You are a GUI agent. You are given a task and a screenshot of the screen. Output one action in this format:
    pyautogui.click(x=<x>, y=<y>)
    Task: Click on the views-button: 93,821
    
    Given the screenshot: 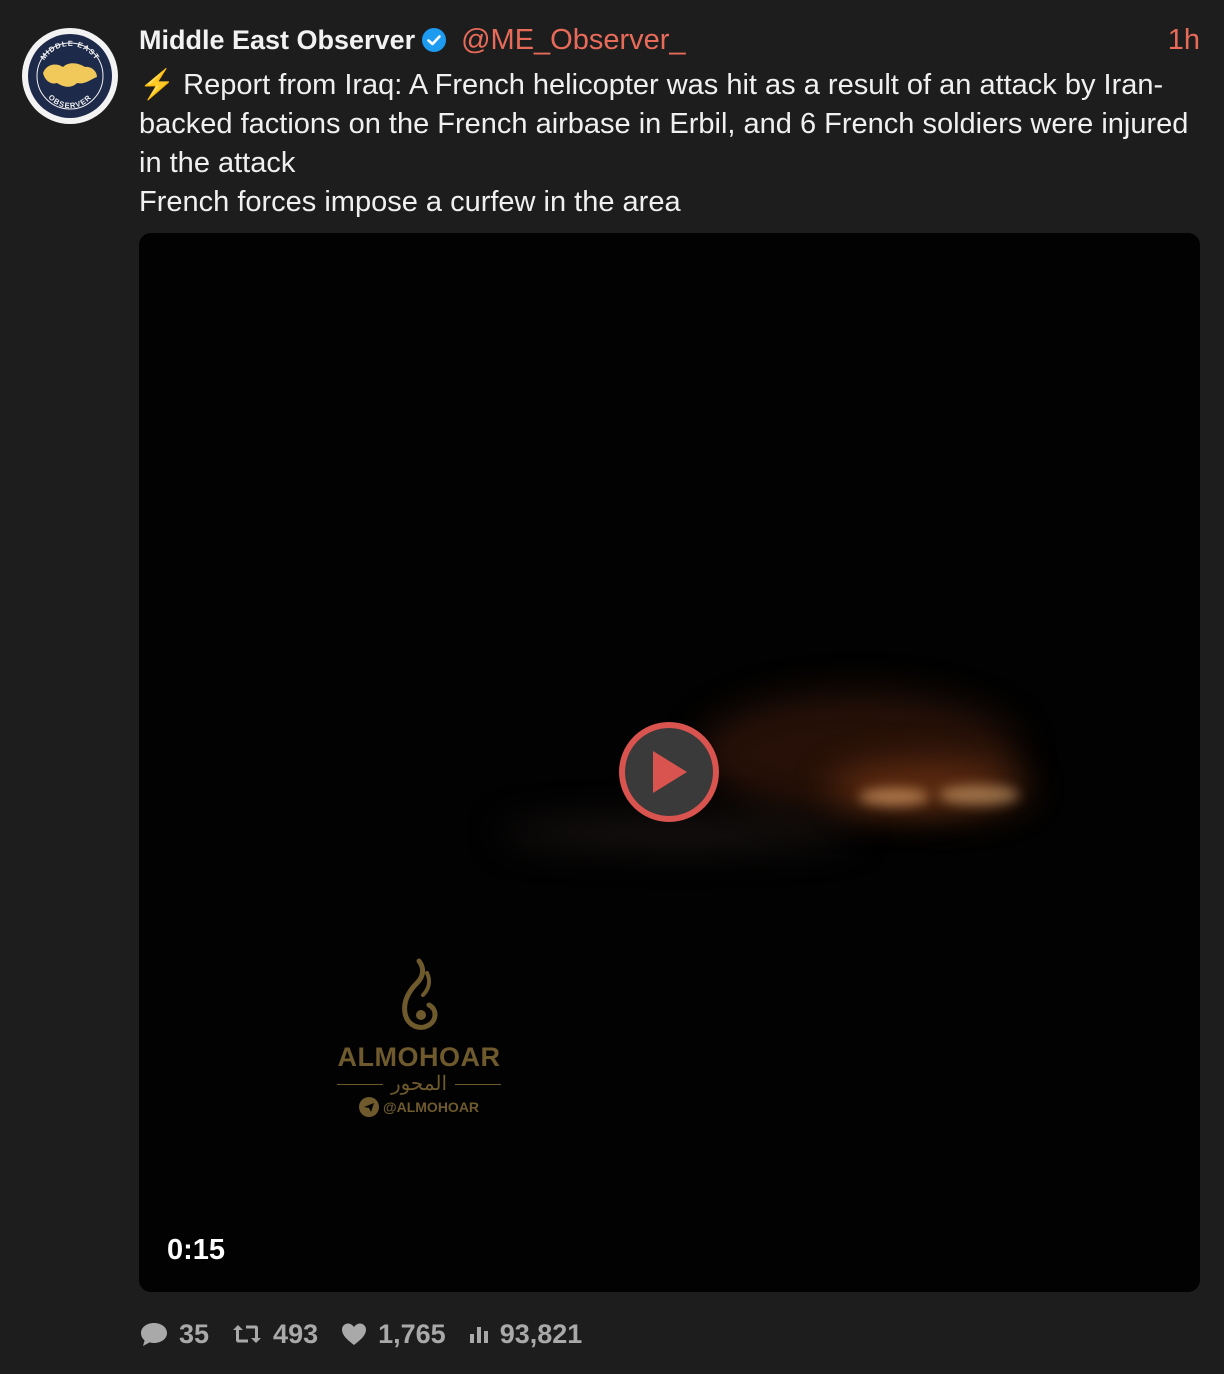 What is the action you would take?
    pyautogui.click(x=525, y=1334)
    